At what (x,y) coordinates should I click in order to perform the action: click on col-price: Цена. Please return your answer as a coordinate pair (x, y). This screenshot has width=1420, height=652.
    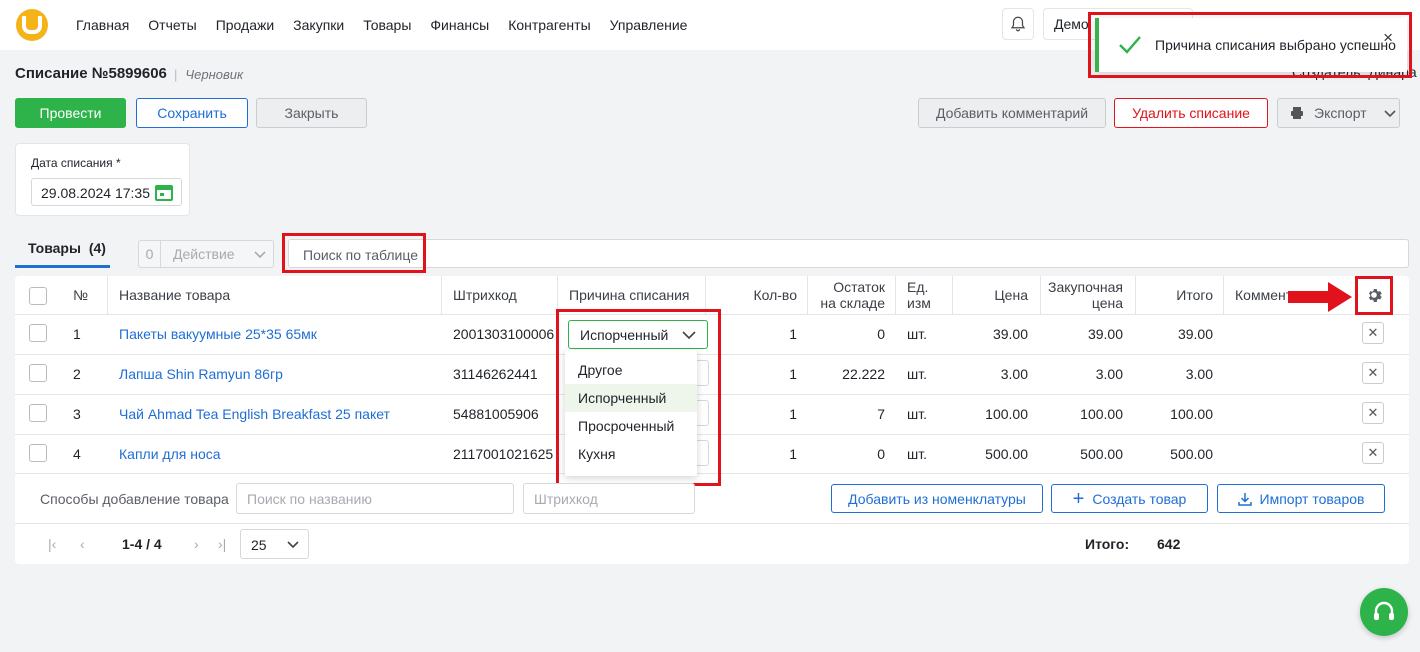
    Looking at the image, I should click on (1011, 295).